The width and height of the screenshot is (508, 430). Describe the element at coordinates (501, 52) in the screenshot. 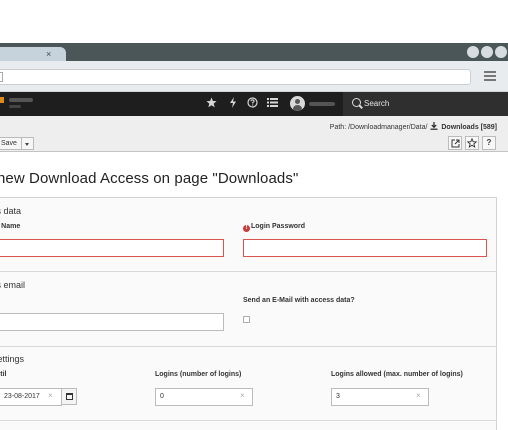

I see `window-close-button` at that location.